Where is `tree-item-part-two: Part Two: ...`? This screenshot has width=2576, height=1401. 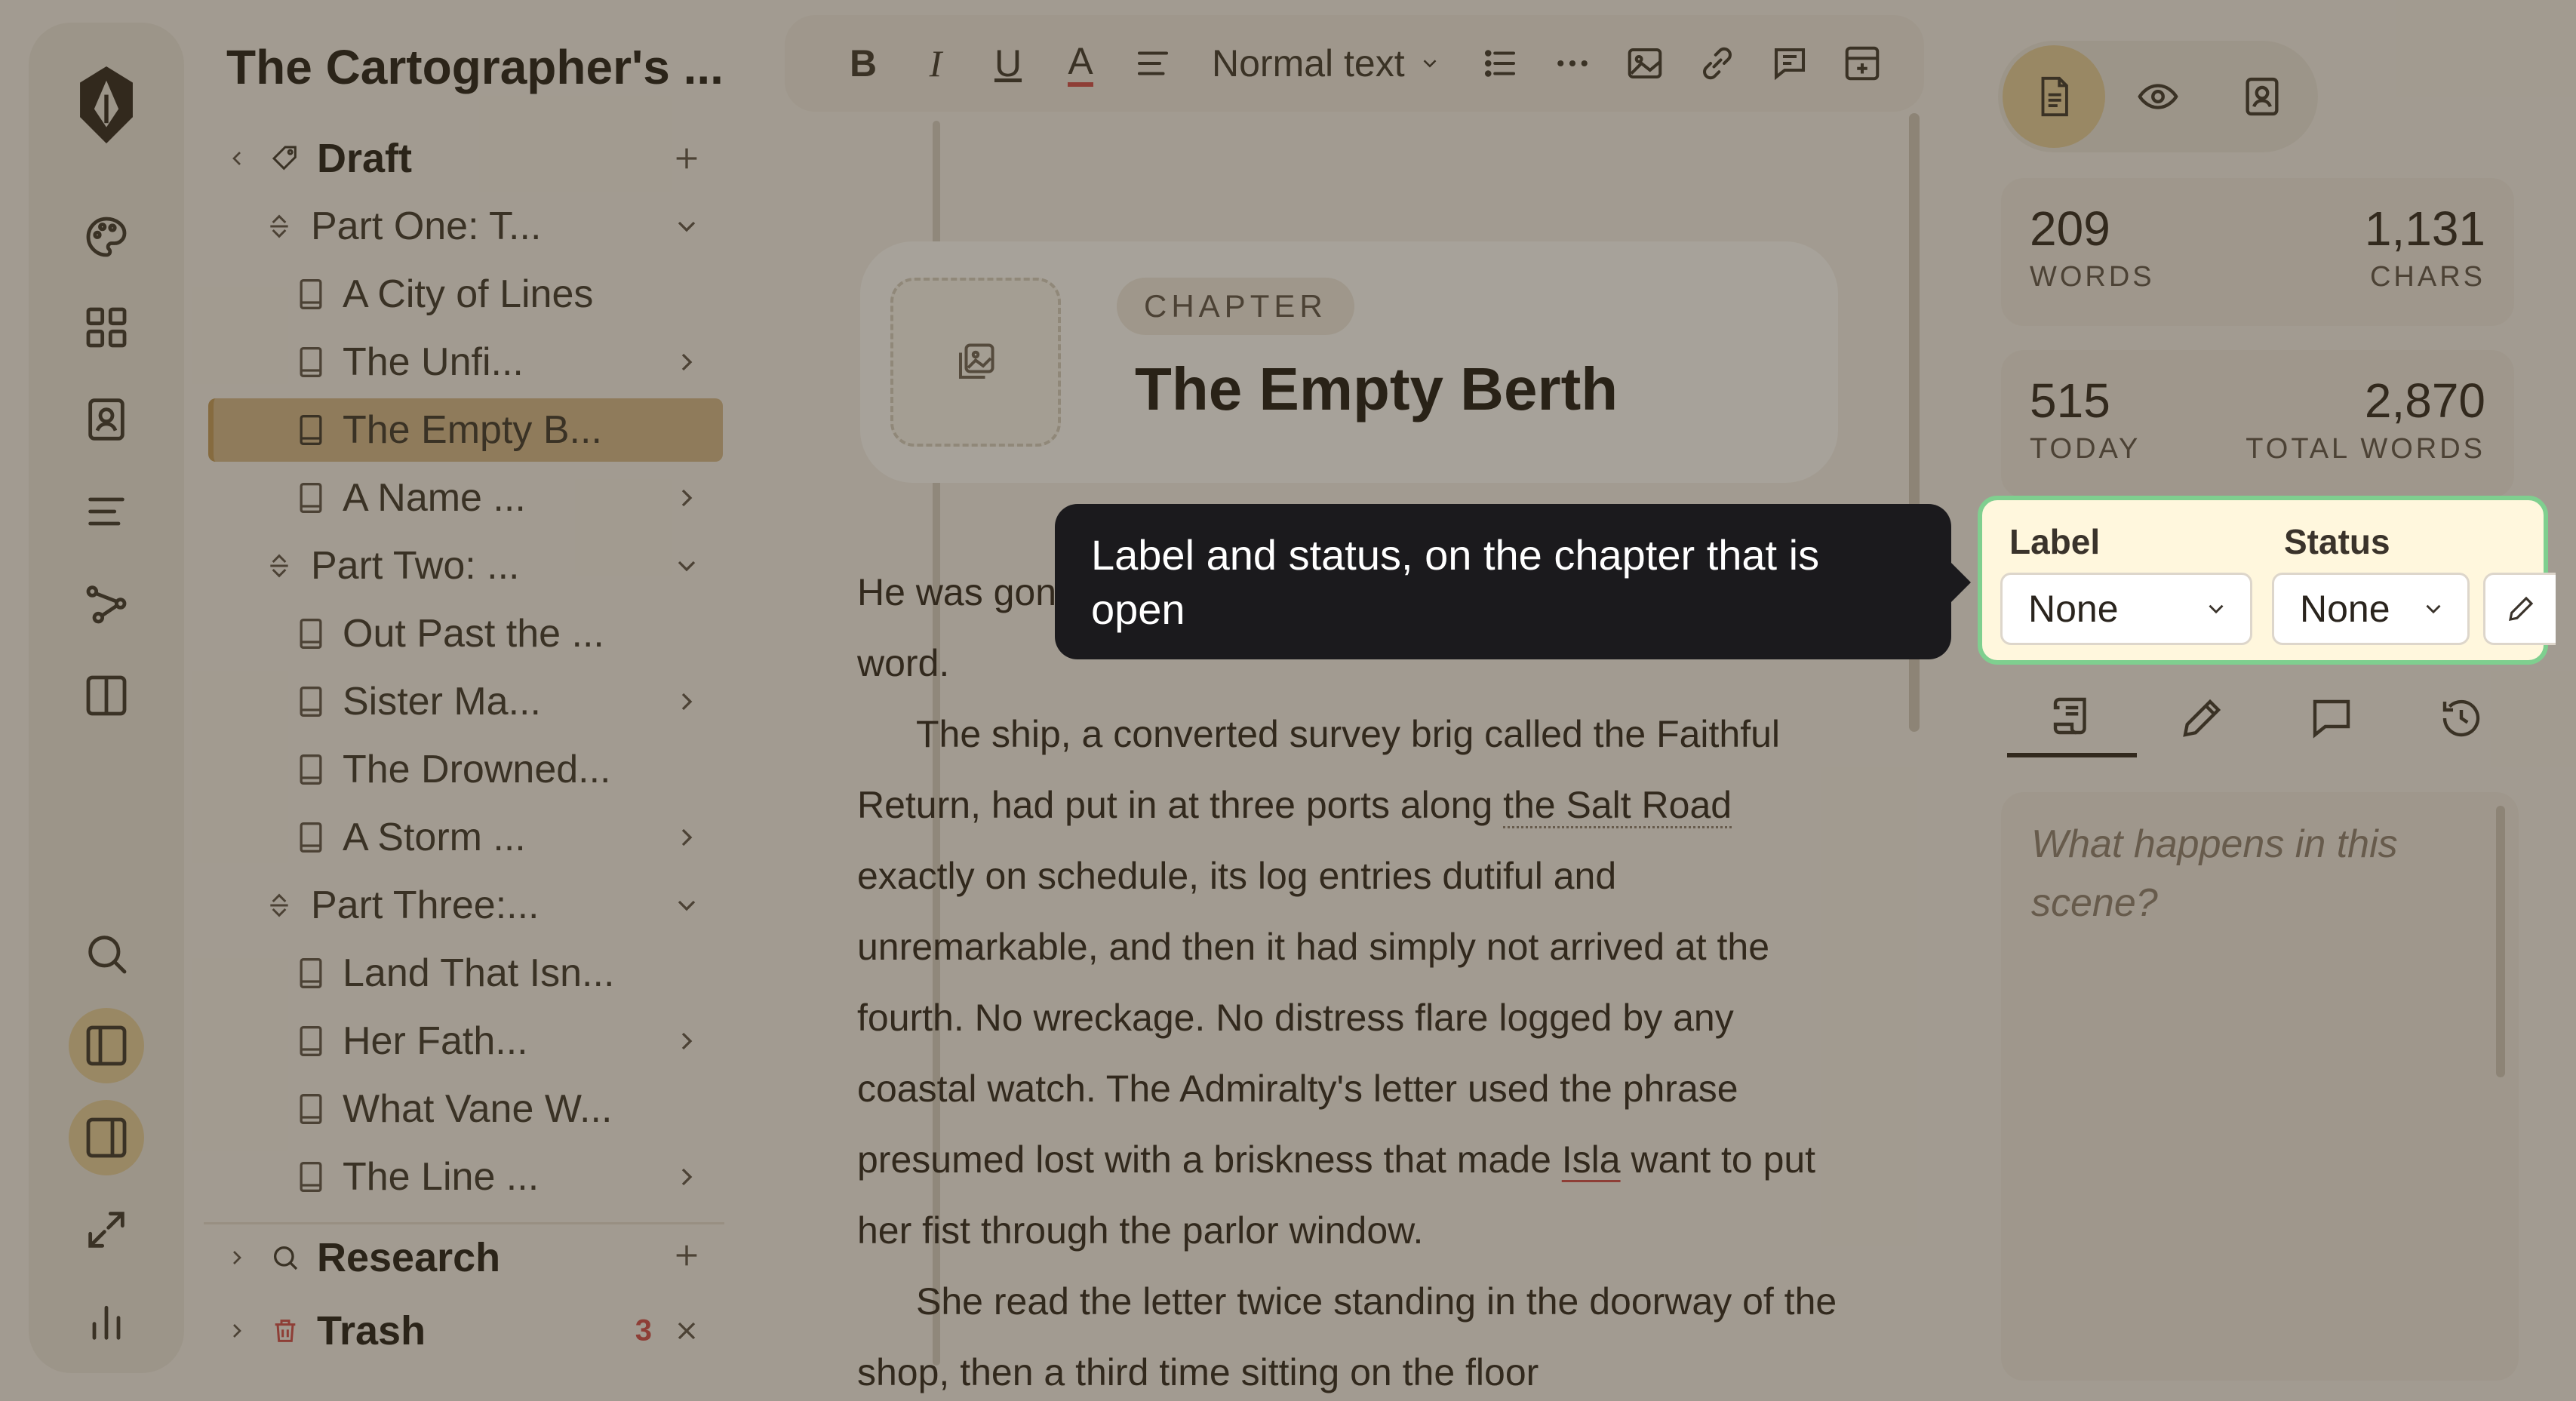 tree-item-part-two: Part Two: ... is located at coordinates (494, 566).